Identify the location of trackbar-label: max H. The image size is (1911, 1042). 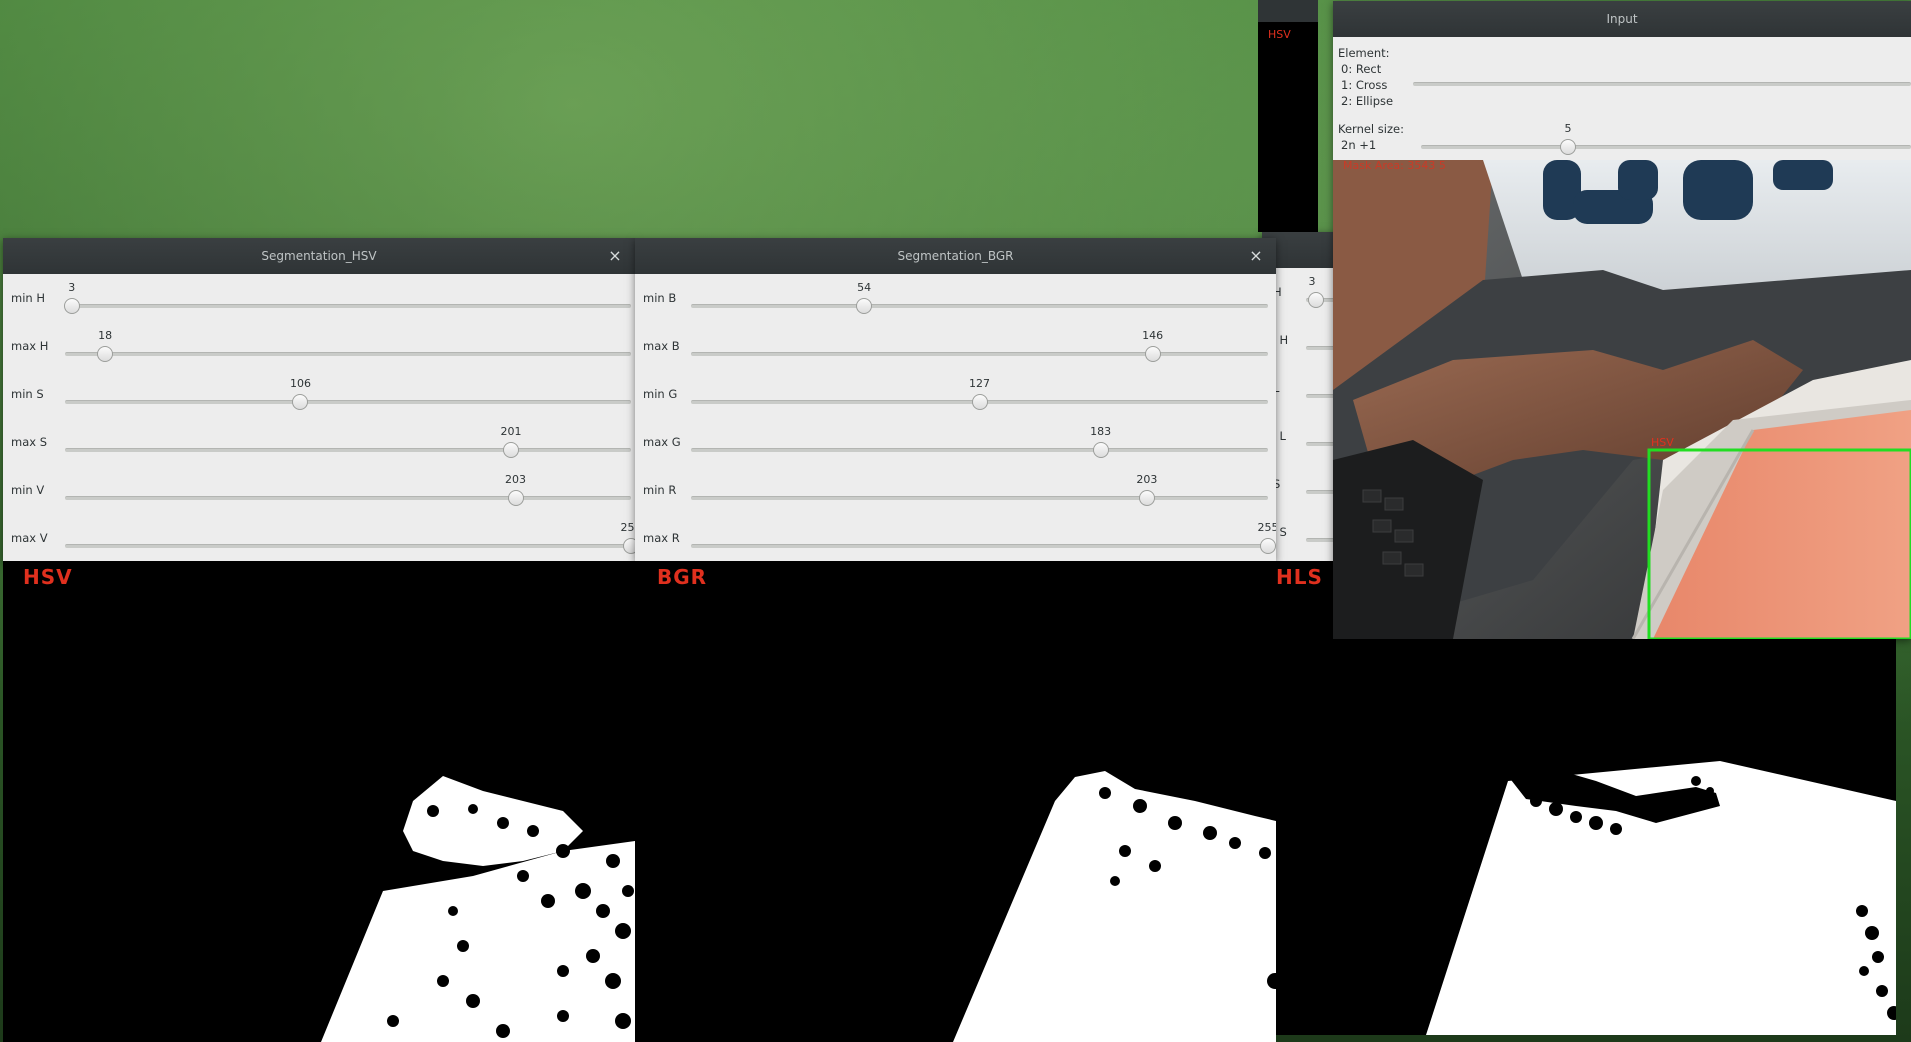
(30, 346).